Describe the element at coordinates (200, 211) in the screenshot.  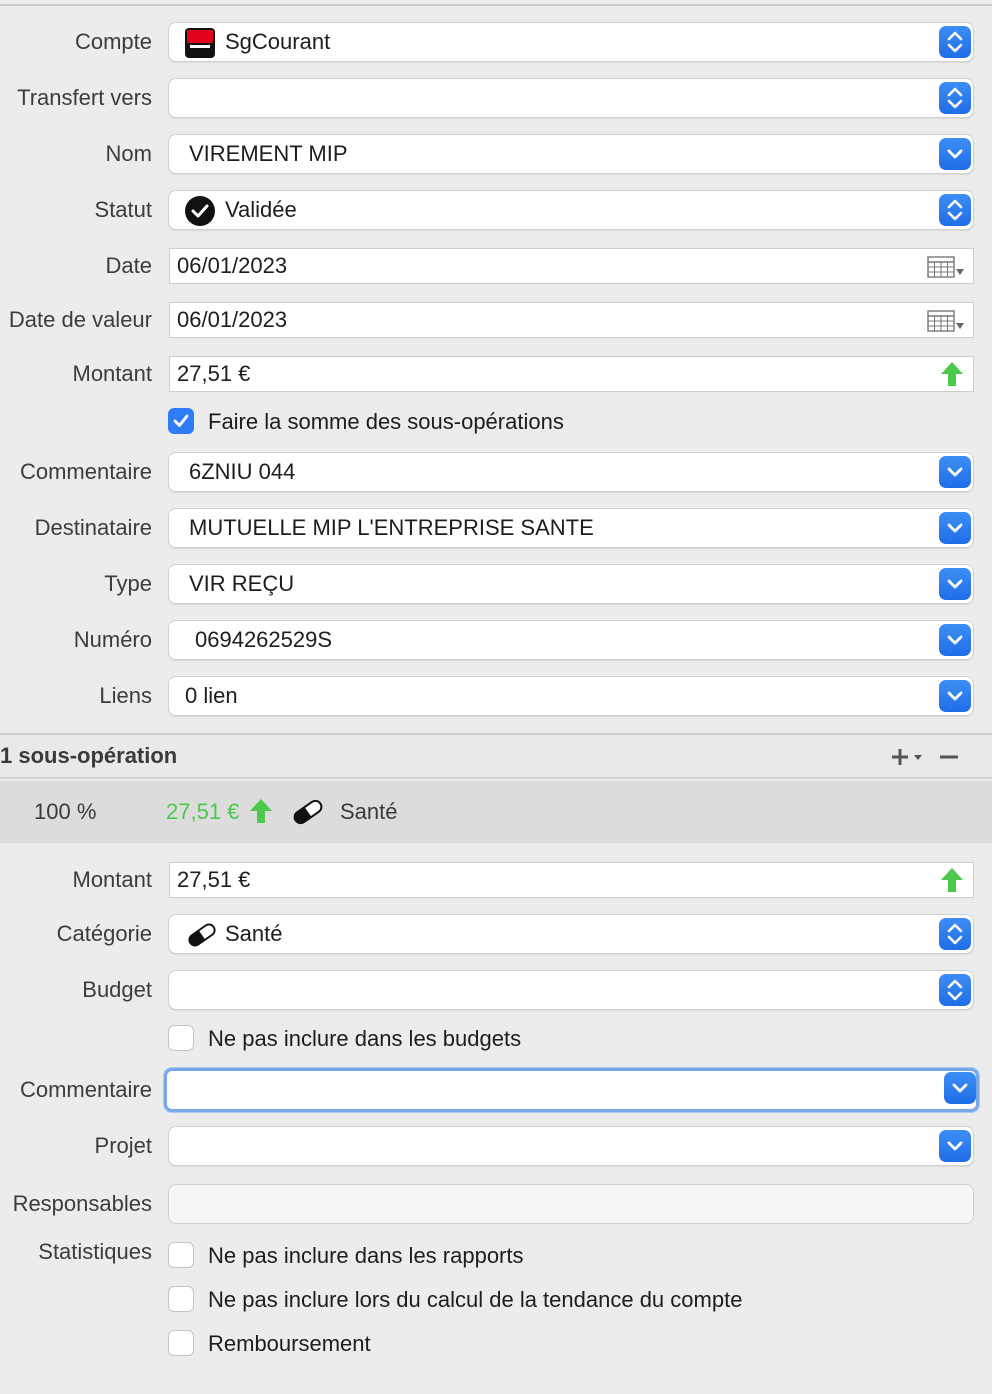
I see `checkmark-circle-icon` at that location.